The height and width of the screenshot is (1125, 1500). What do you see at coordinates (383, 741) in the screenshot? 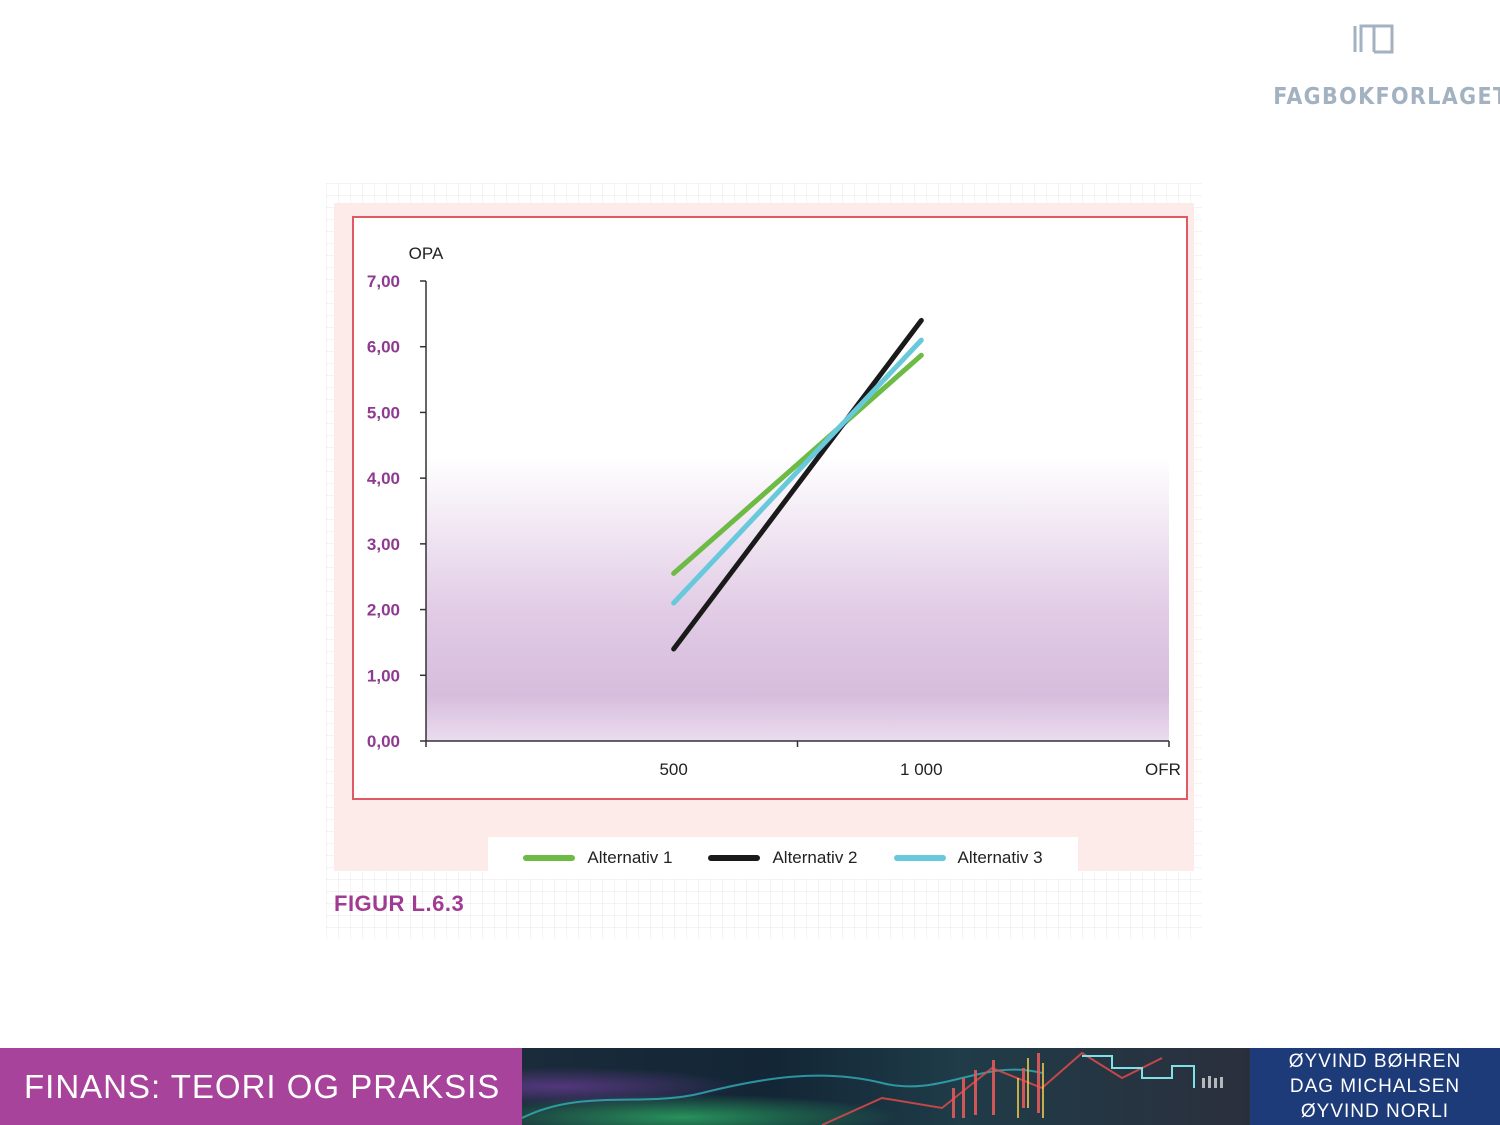
I see `y-tick-label: 0,00` at bounding box center [383, 741].